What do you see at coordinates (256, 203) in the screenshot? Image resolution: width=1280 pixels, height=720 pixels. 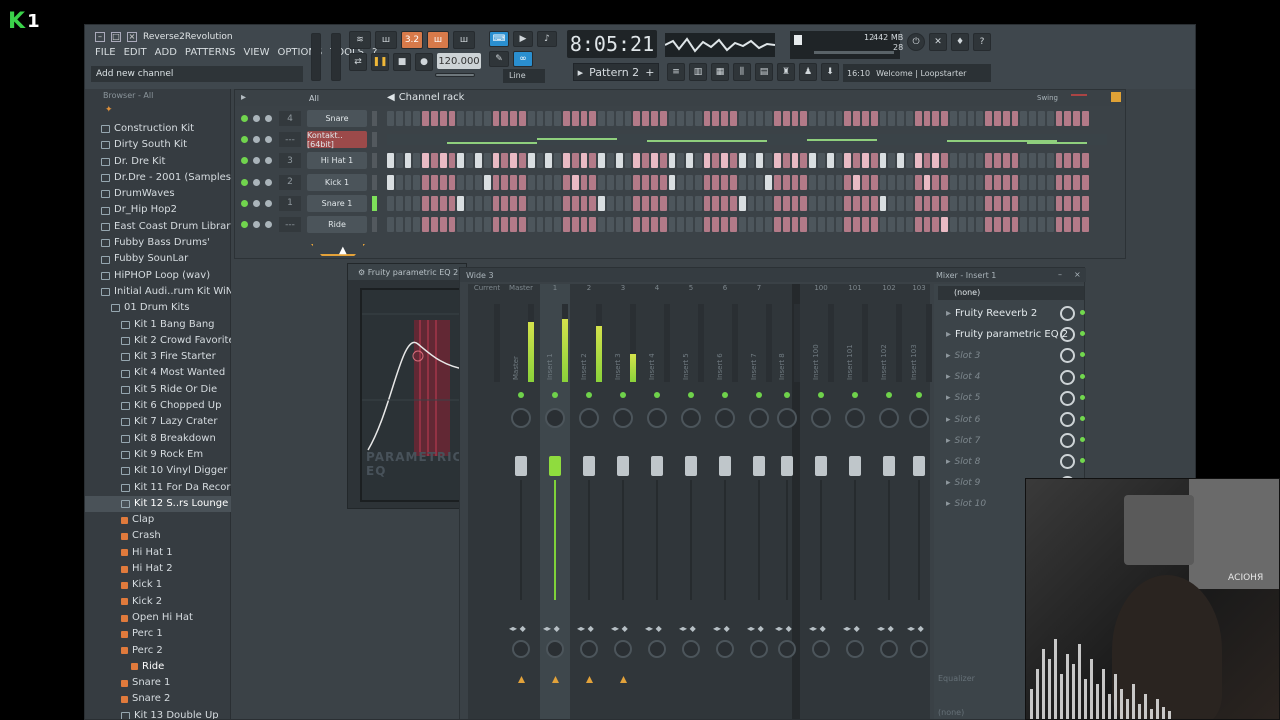 I see `pan-knob` at bounding box center [256, 203].